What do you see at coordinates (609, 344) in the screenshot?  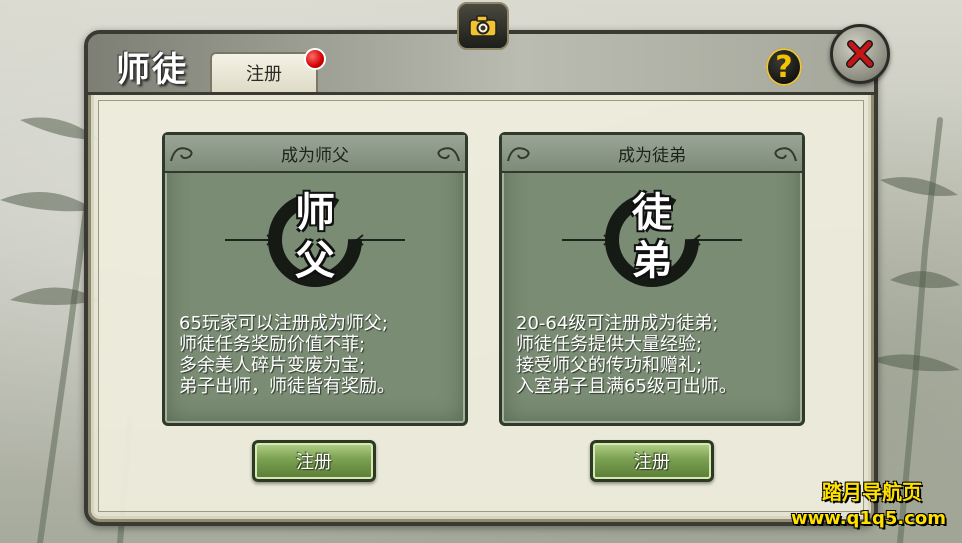 I see `description-line: 师徒任务提供大量经验;` at bounding box center [609, 344].